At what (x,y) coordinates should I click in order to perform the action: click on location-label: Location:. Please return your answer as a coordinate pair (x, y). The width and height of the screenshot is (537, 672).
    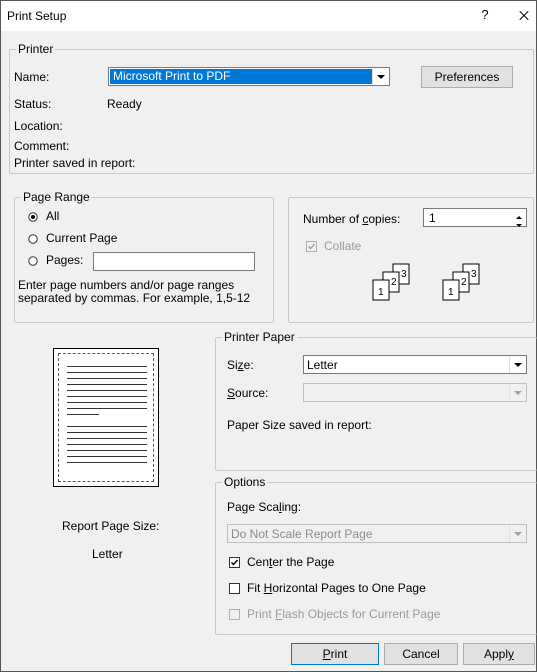
    Looking at the image, I should click on (38, 126).